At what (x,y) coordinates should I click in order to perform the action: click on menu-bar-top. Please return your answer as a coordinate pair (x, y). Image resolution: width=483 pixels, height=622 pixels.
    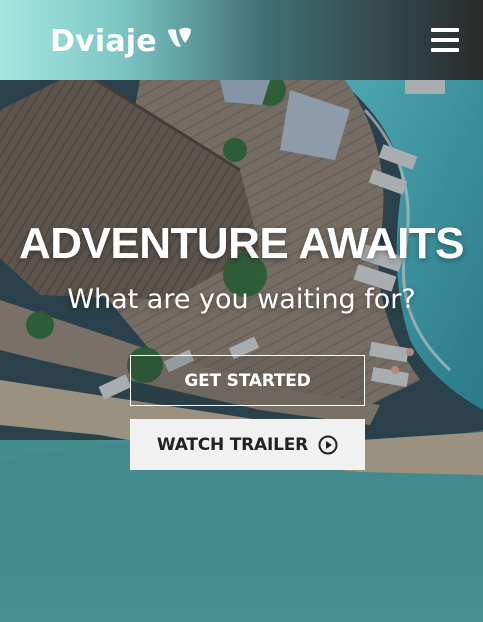
    Looking at the image, I should click on (445, 30).